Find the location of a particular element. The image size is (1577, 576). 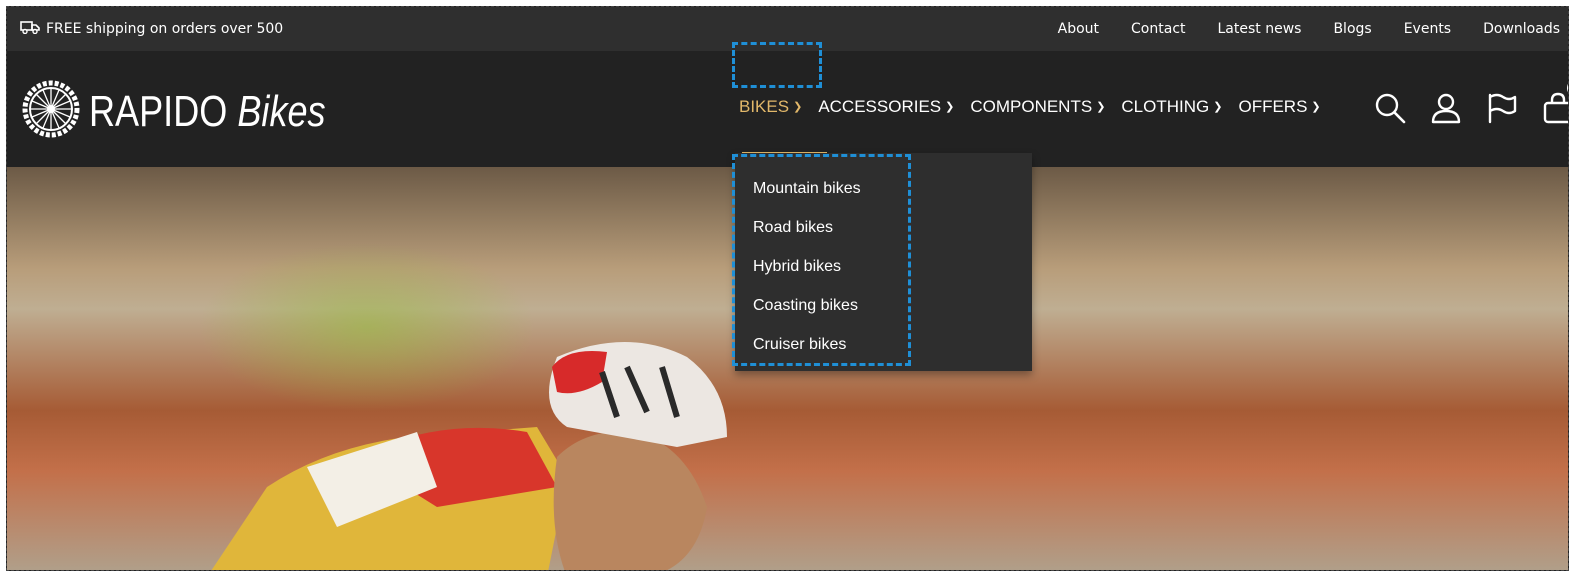

nav-item-accessories: ACCESSORIES ❯ is located at coordinates (886, 107).